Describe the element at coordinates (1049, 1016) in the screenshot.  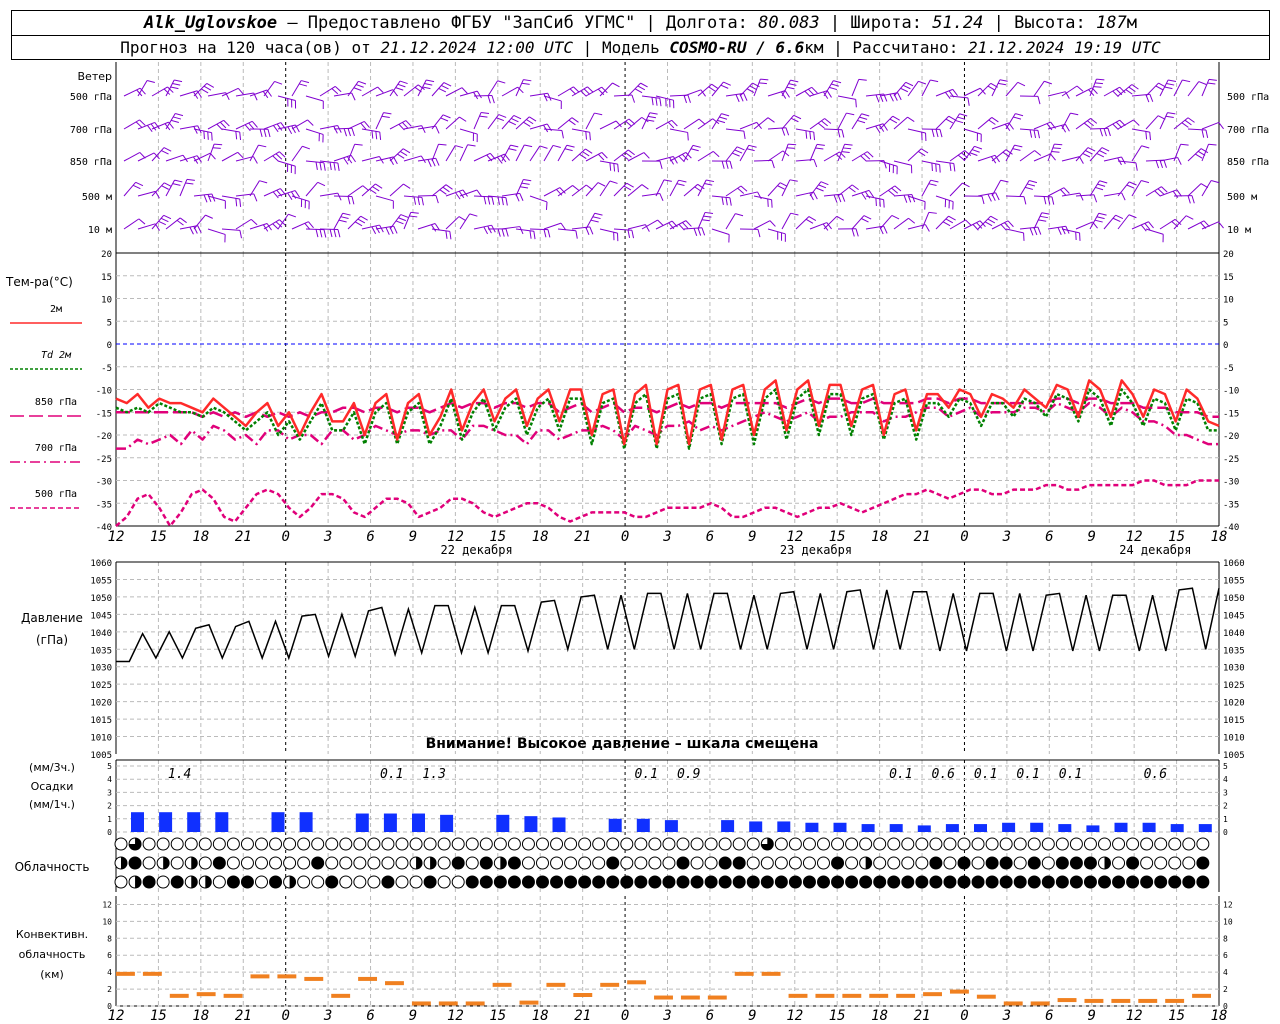
I see `time-tick-label-bottom: 6` at that location.